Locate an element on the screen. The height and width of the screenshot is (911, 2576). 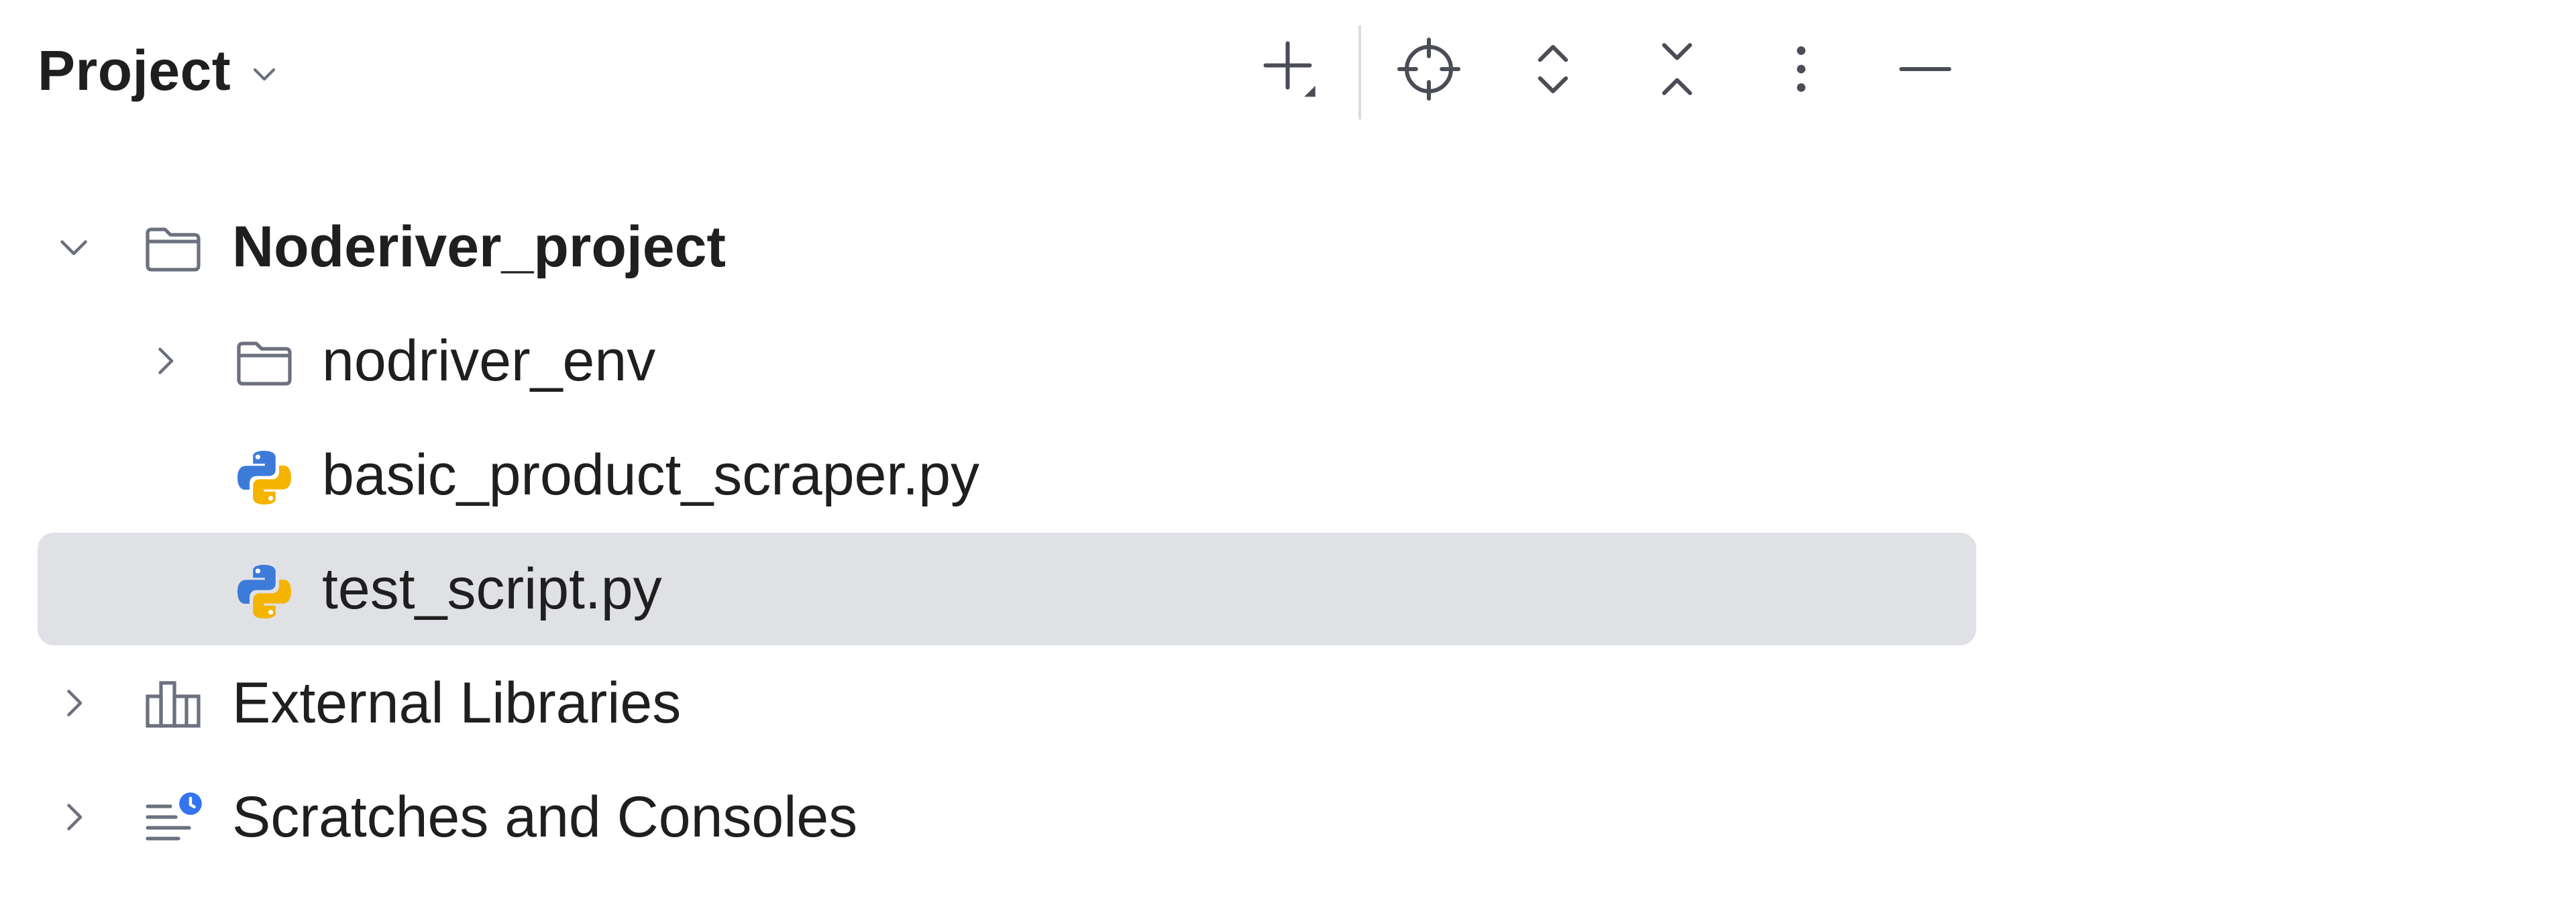
kebab-menu-icon is located at coordinates (1801, 69).